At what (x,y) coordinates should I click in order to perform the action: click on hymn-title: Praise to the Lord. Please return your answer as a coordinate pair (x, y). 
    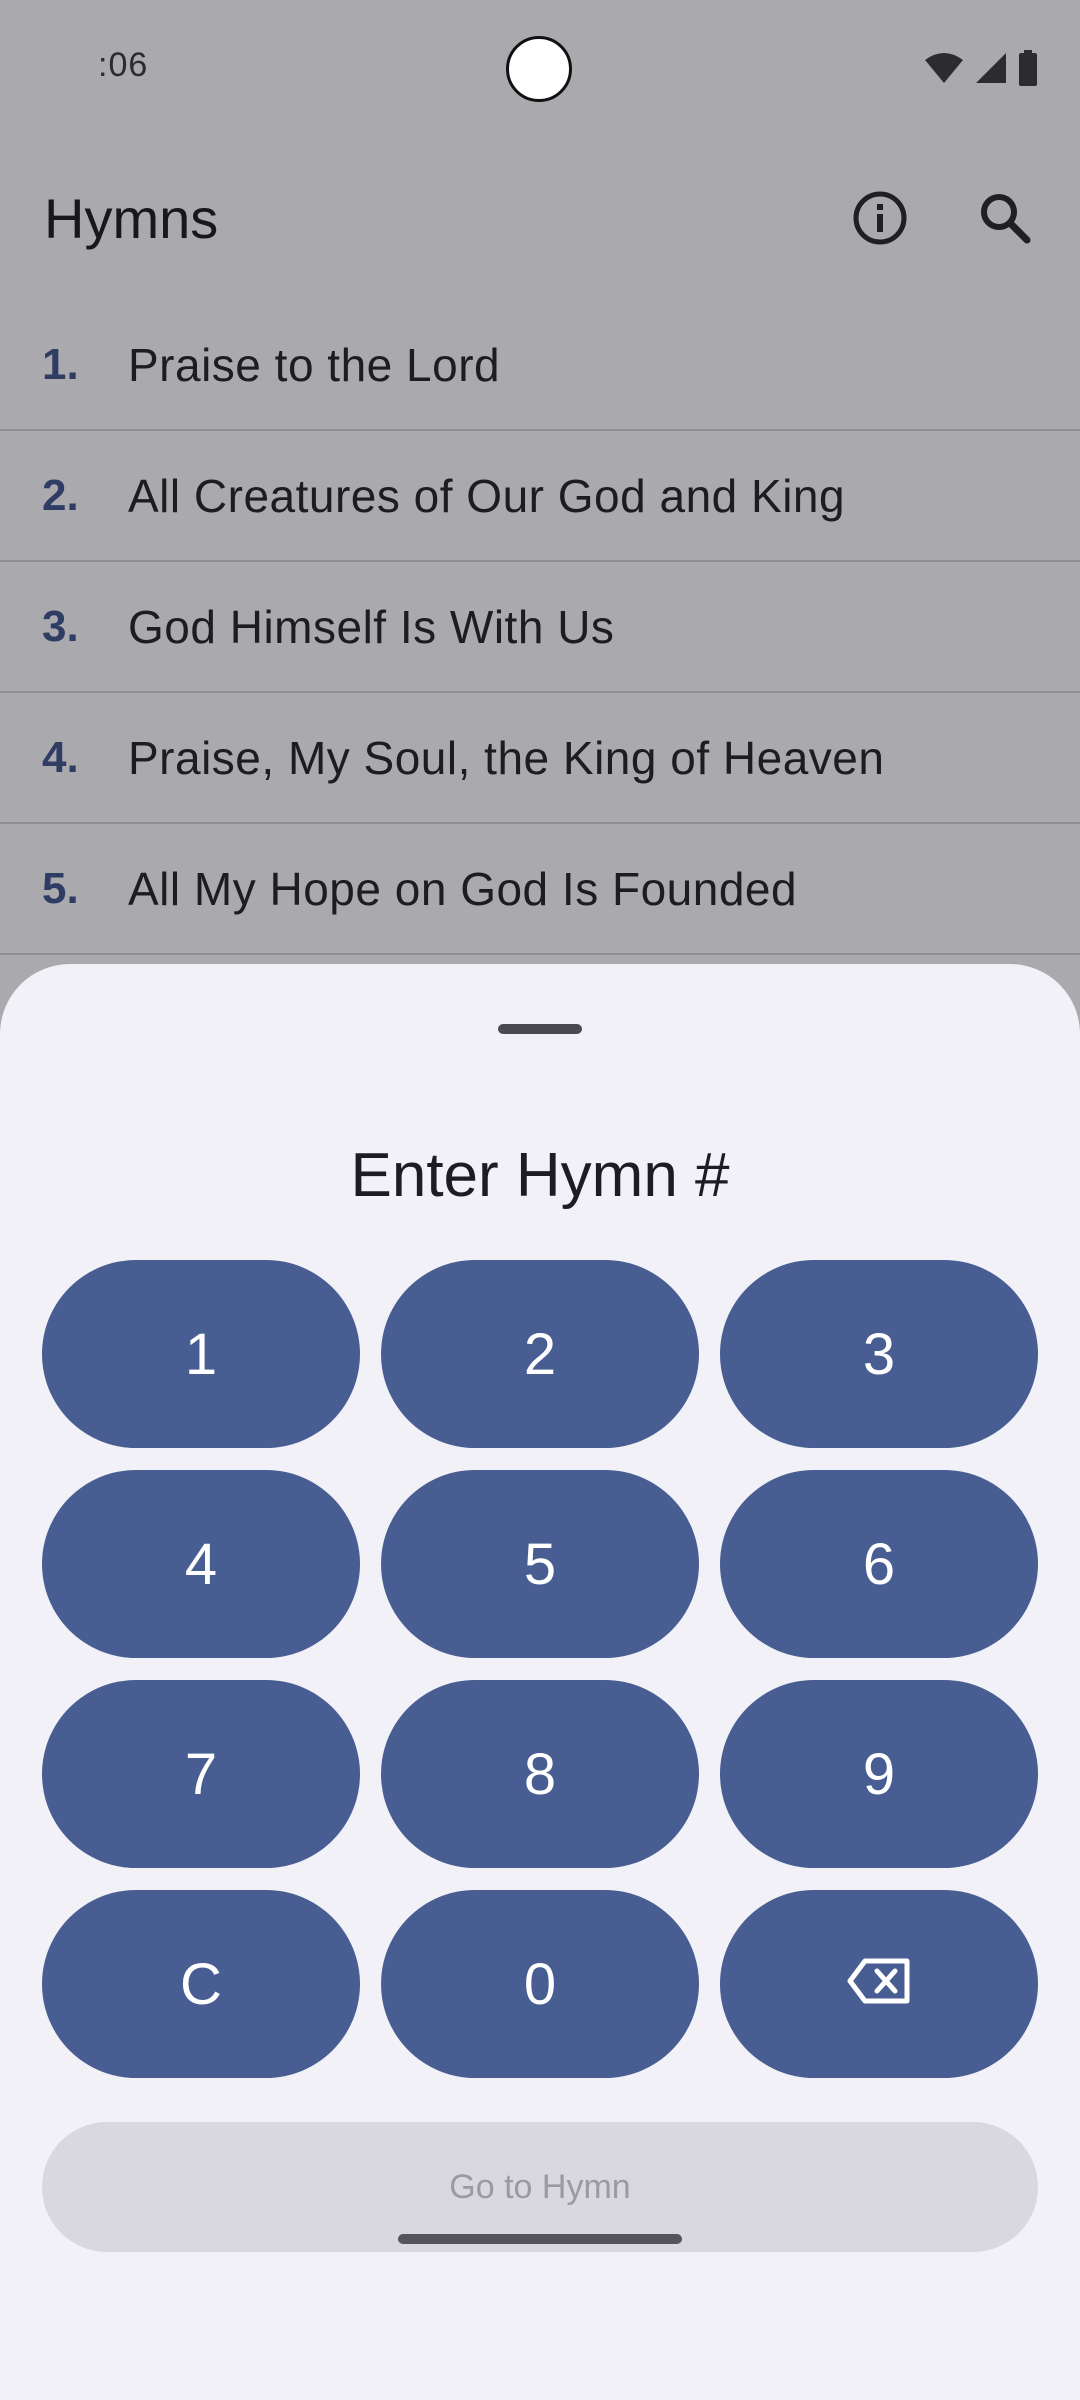
    Looking at the image, I should click on (314, 364).